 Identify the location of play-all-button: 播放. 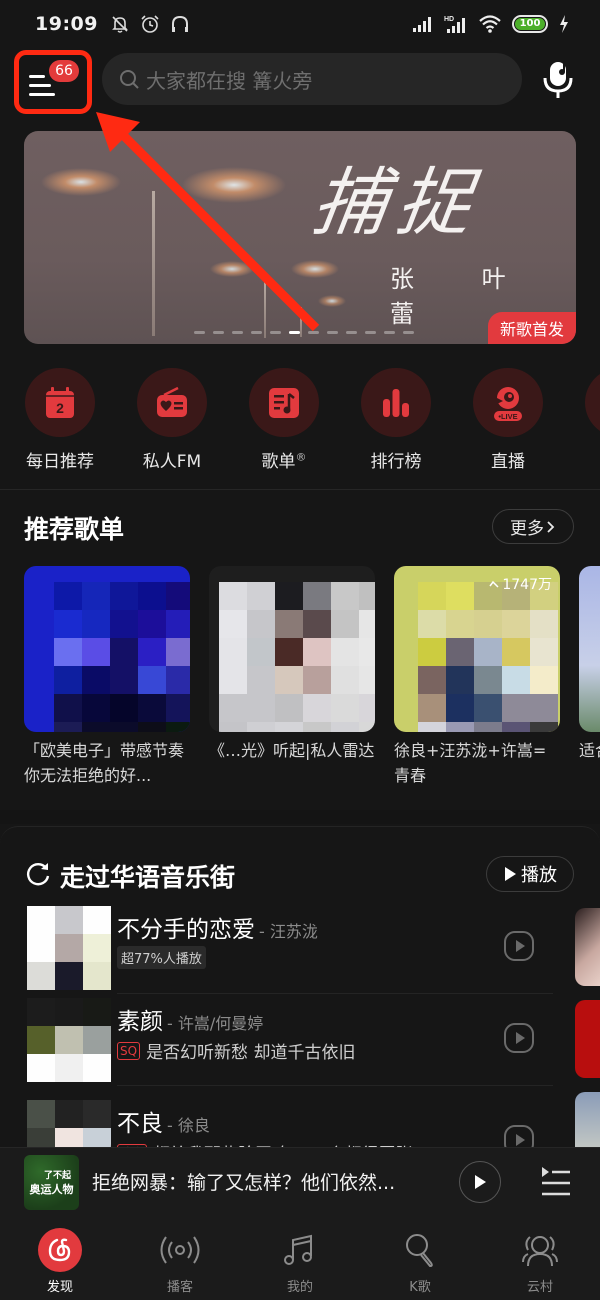
(530, 874).